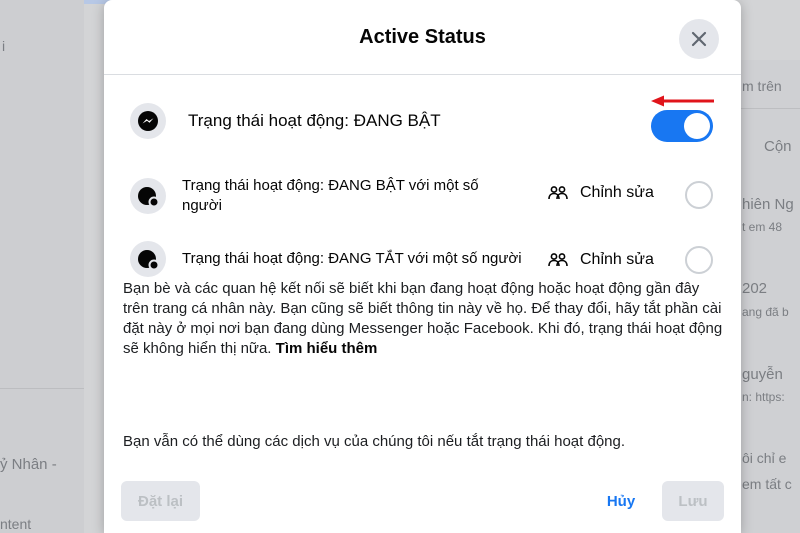 This screenshot has width=800, height=533. I want to click on background-text: em tất c, so click(767, 484).